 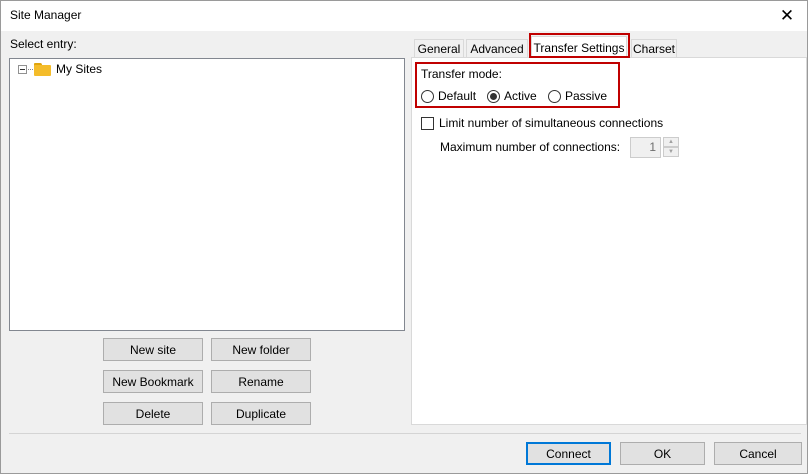 What do you see at coordinates (46, 15) in the screenshot?
I see `window-title: Site Manager` at bounding box center [46, 15].